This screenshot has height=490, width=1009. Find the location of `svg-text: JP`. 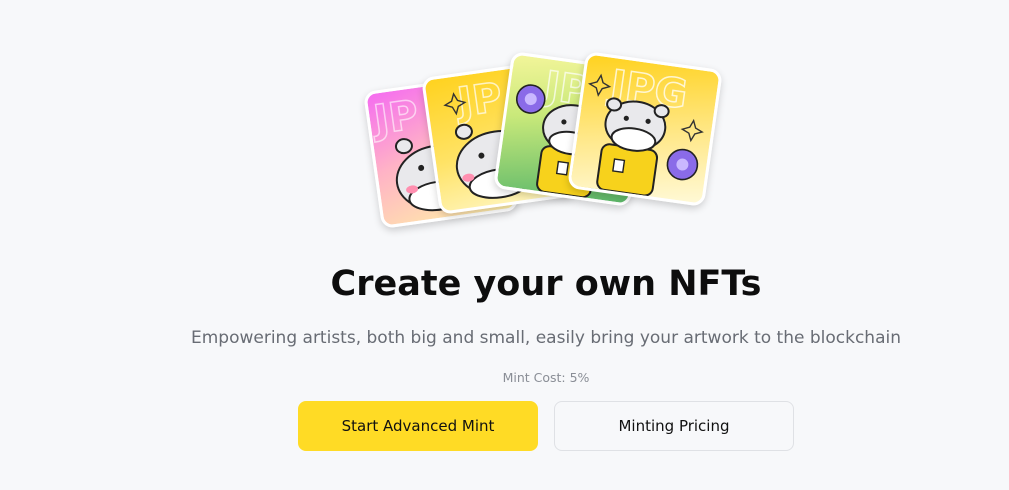

svg-text: JP is located at coordinates (394, 118).